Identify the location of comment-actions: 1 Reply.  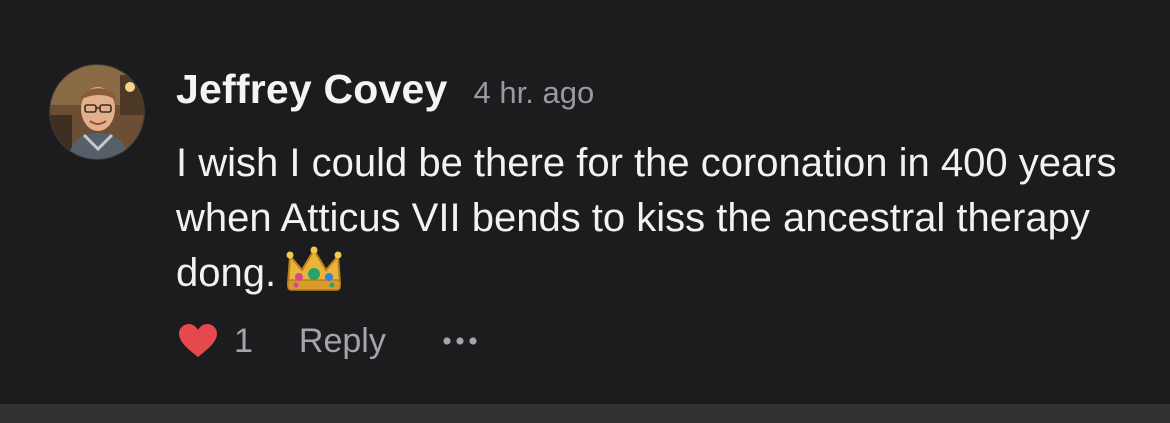
(328, 341).